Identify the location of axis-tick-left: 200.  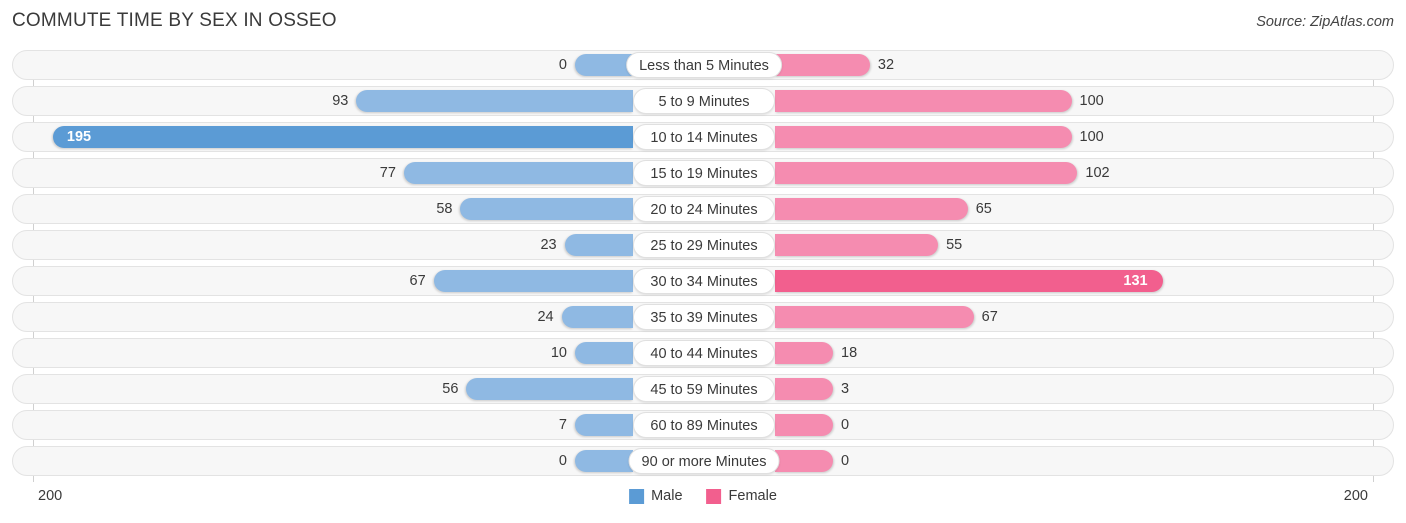
(50, 496).